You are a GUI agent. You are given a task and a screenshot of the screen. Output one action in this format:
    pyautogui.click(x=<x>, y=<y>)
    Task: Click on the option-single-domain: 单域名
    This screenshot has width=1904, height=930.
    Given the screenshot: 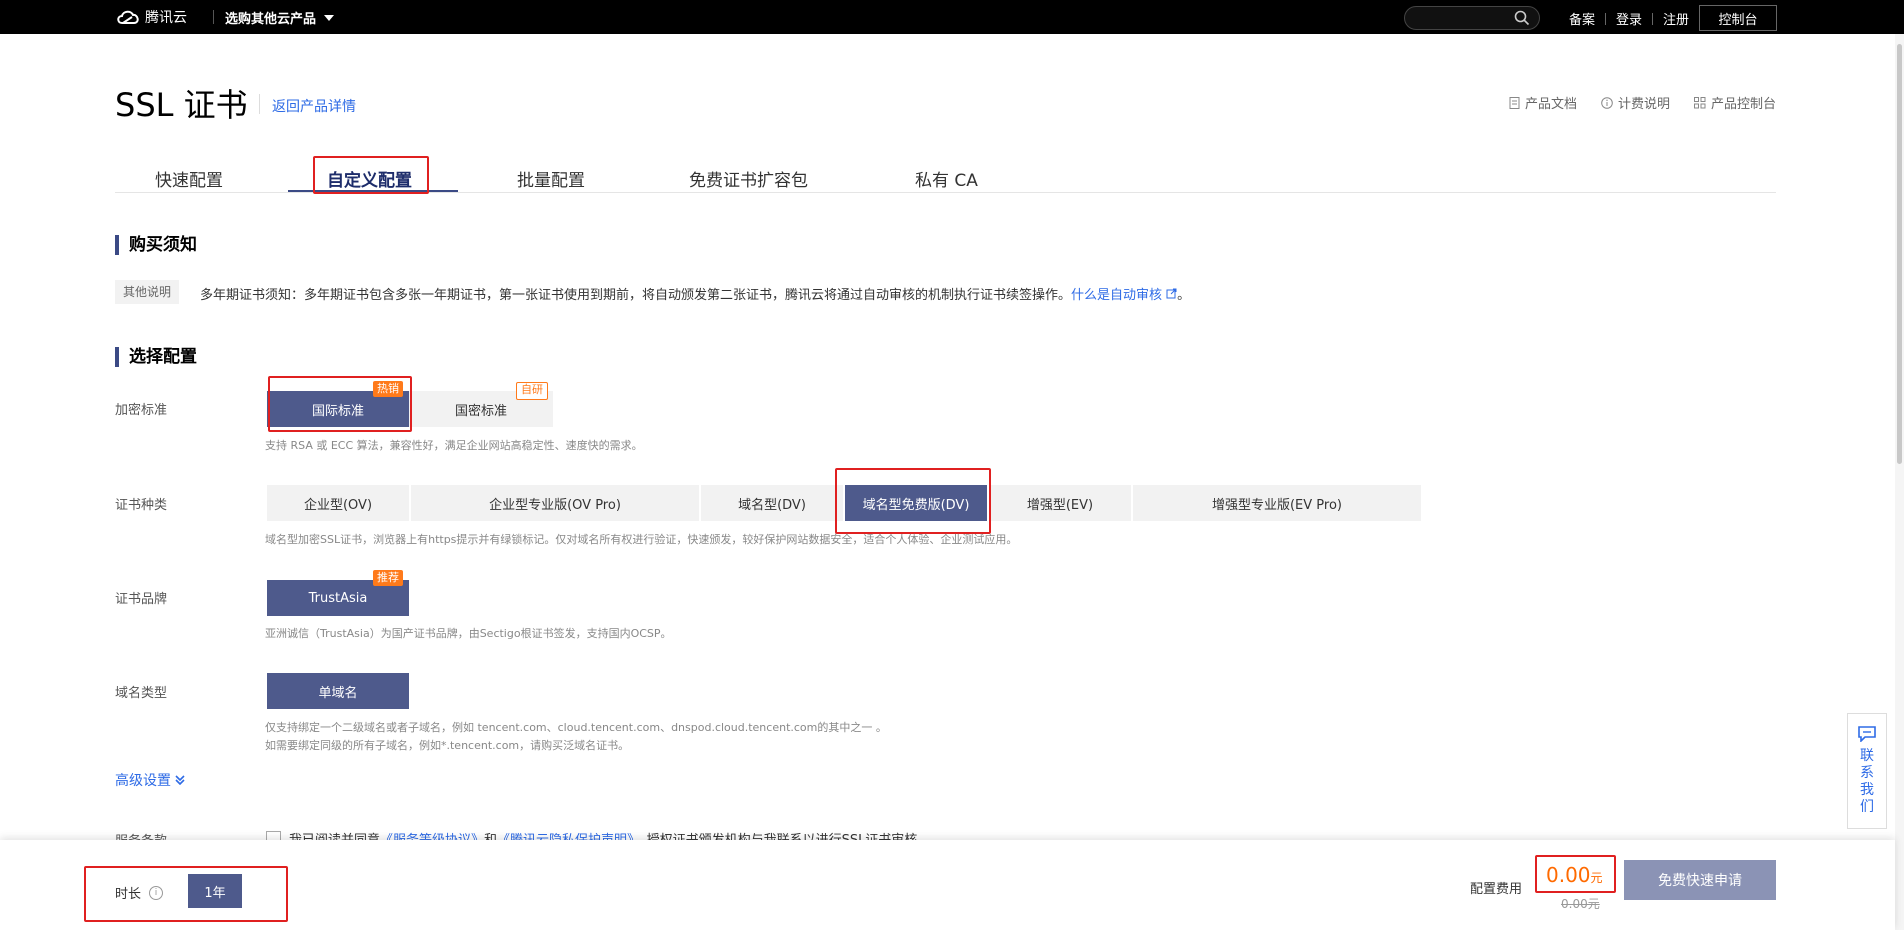 What is the action you would take?
    pyautogui.click(x=338, y=691)
    